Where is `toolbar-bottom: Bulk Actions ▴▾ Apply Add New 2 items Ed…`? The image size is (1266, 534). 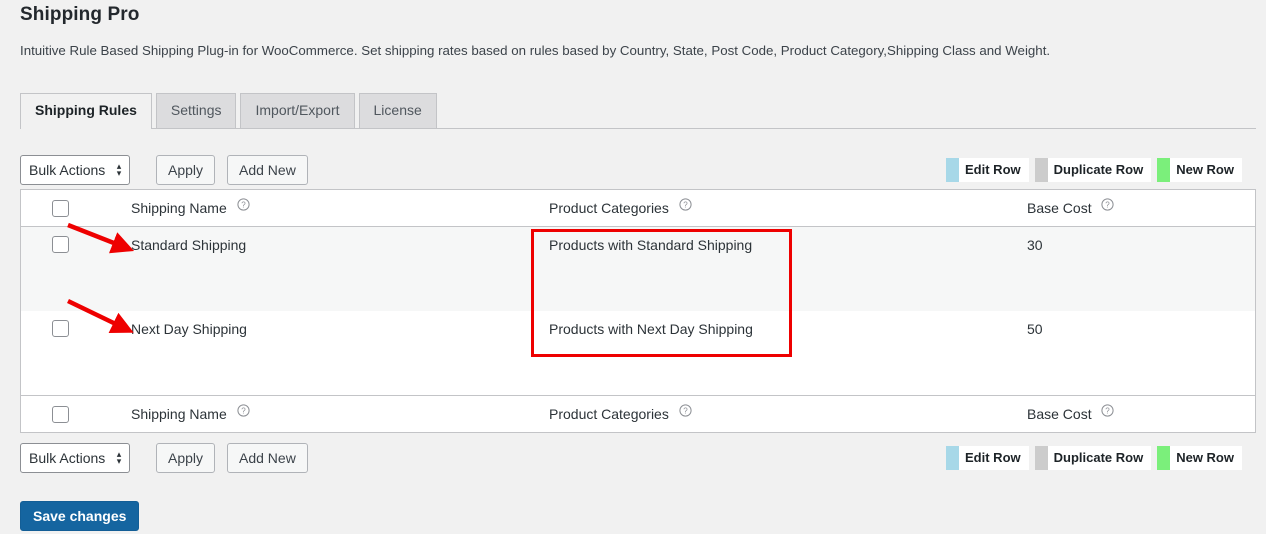 toolbar-bottom: Bulk Actions ▴▾ Apply Add New 2 items Ed… is located at coordinates (638, 459).